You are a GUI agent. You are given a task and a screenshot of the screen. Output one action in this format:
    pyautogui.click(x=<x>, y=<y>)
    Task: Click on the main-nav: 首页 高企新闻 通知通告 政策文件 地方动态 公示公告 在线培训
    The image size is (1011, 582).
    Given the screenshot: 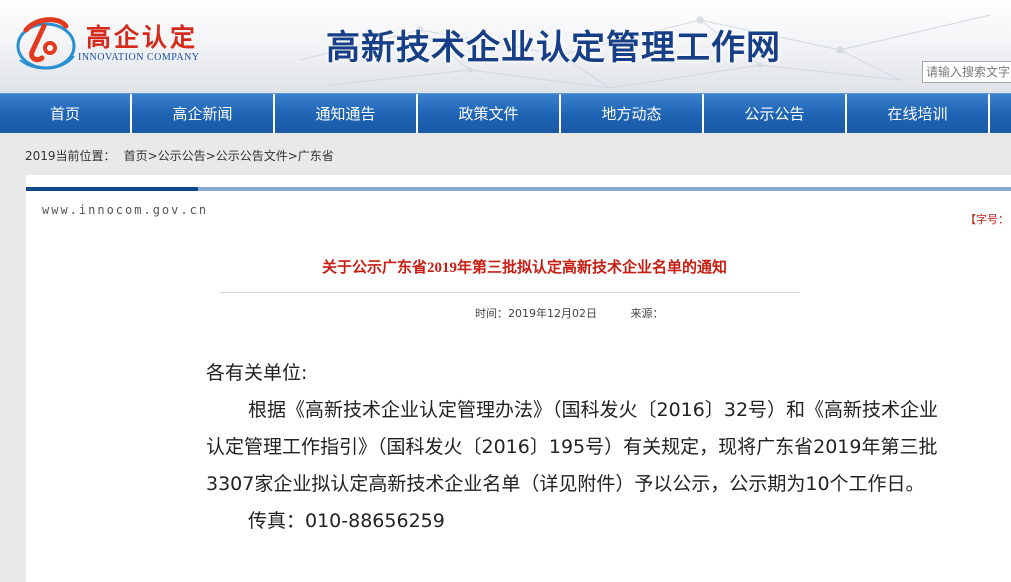 What is the action you would take?
    pyautogui.click(x=505, y=113)
    